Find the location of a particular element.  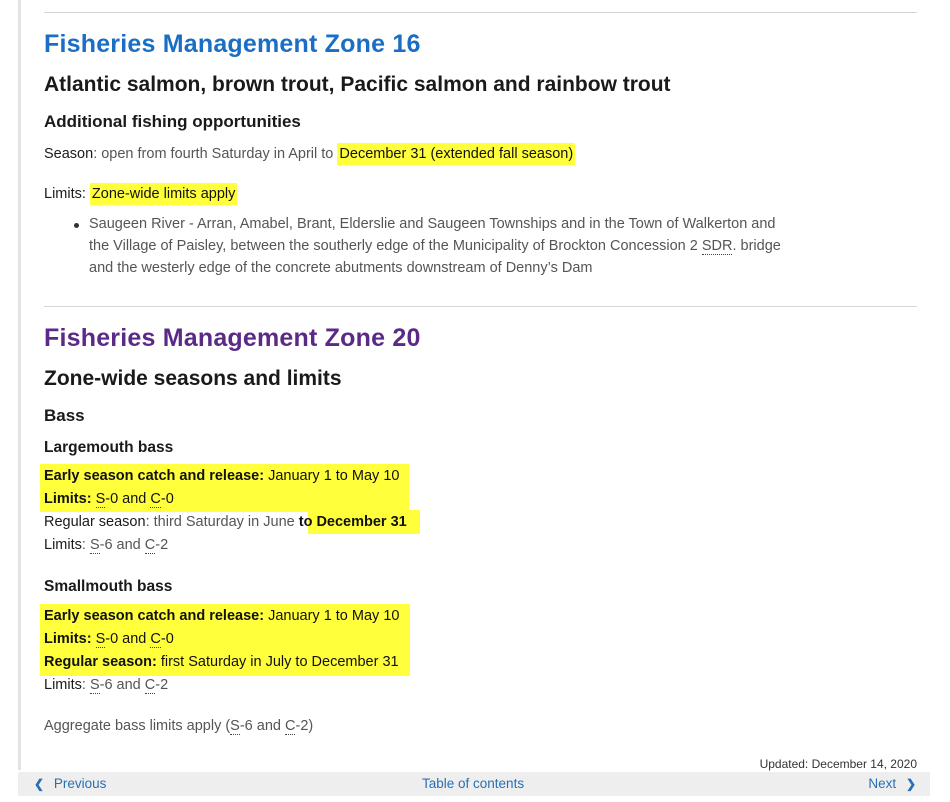

season-text: : open from fourth Saturday in April to is located at coordinates (215, 154).